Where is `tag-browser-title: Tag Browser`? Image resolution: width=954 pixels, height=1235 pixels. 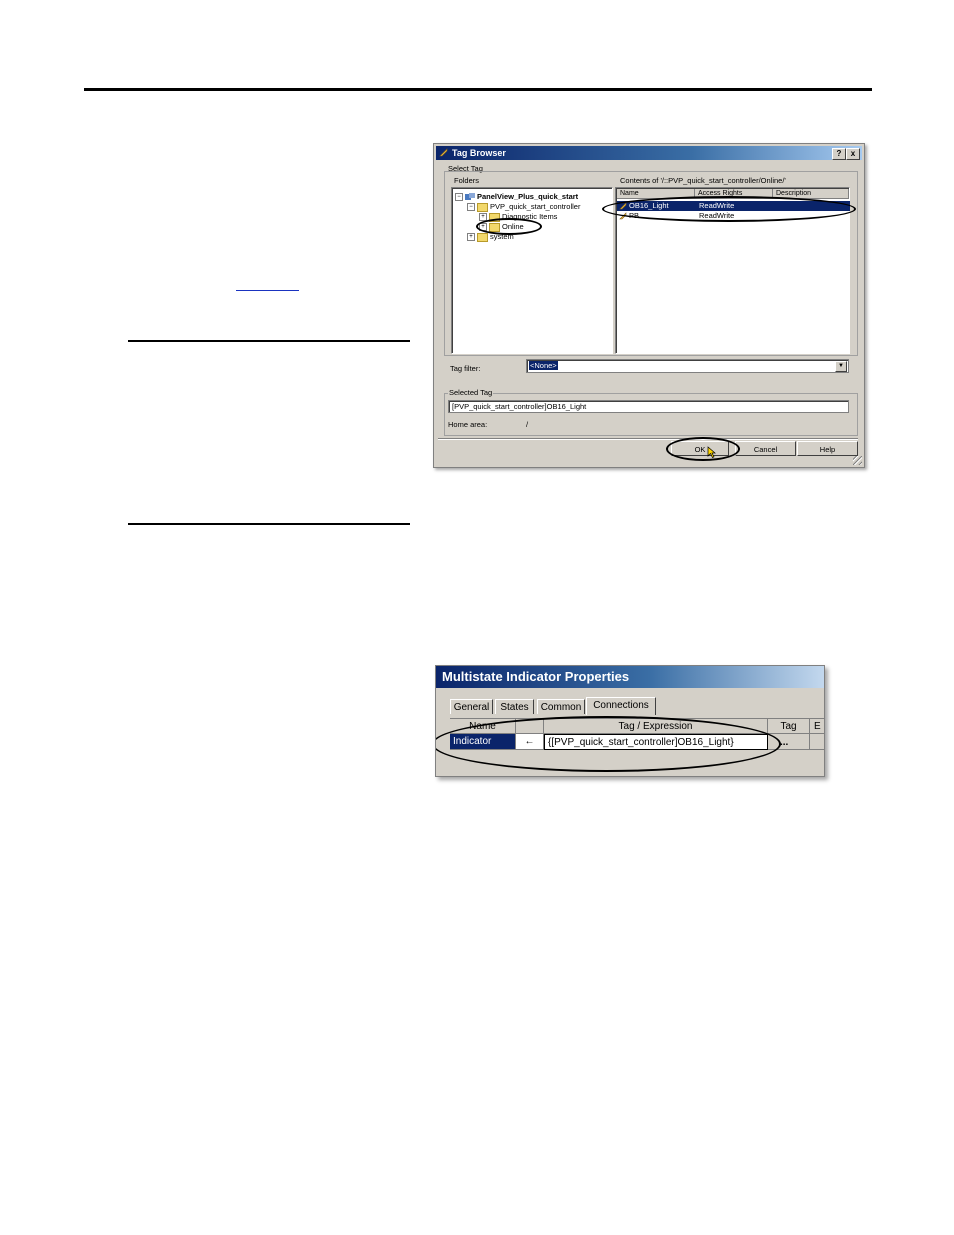 tag-browser-title: Tag Browser is located at coordinates (479, 153).